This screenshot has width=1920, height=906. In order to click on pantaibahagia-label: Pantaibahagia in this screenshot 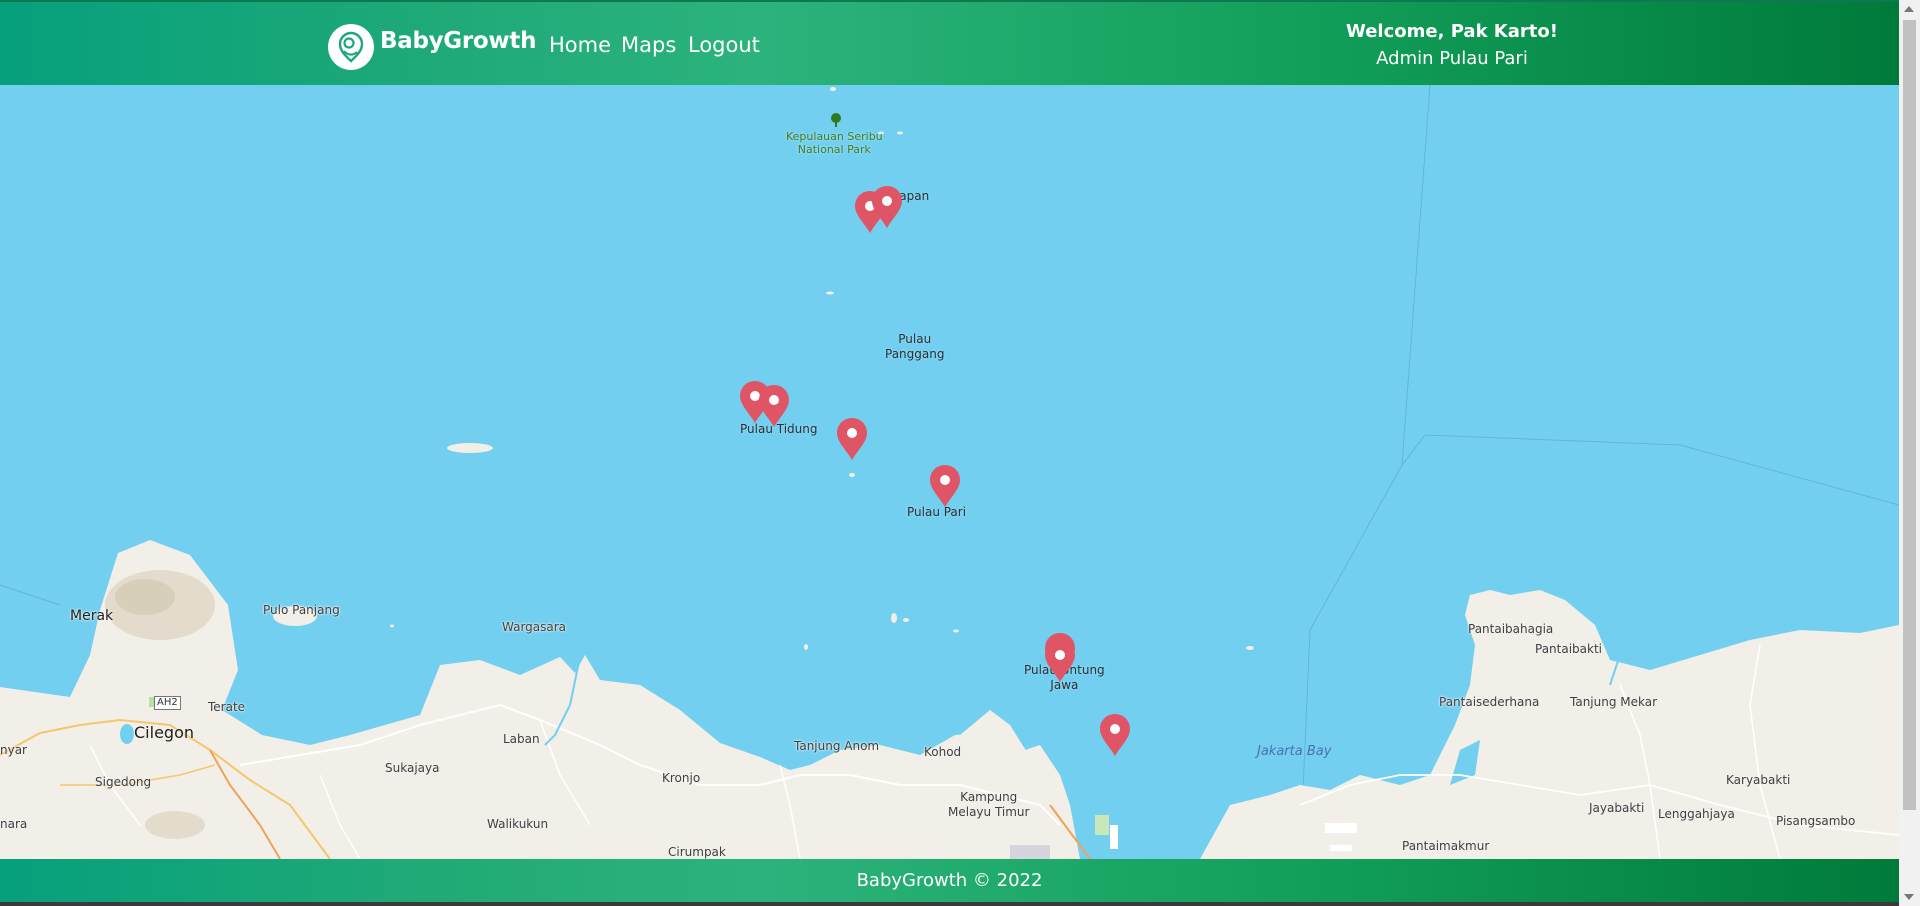, I will do `click(1511, 629)`.